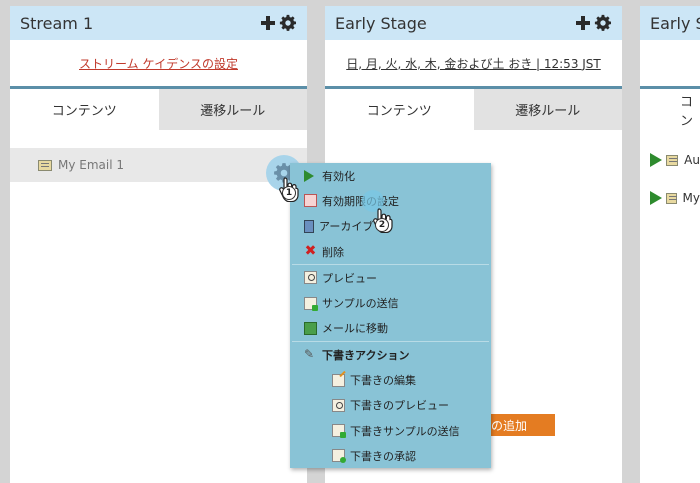 The image size is (700, 483). I want to click on preview-draft-icon, so click(338, 405).